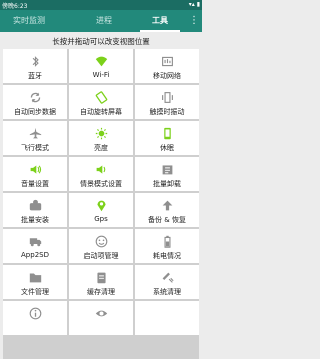  Describe the element at coordinates (101, 112) in the screenshot. I see `tool-label: 自动旋转屏幕` at that location.